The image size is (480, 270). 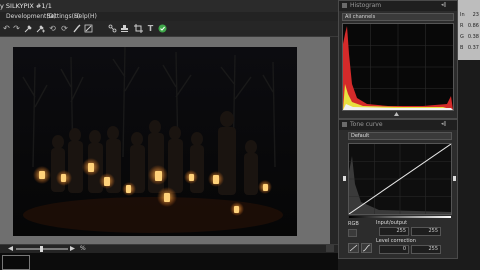 I want to click on crop-icon, so click(x=138, y=28).